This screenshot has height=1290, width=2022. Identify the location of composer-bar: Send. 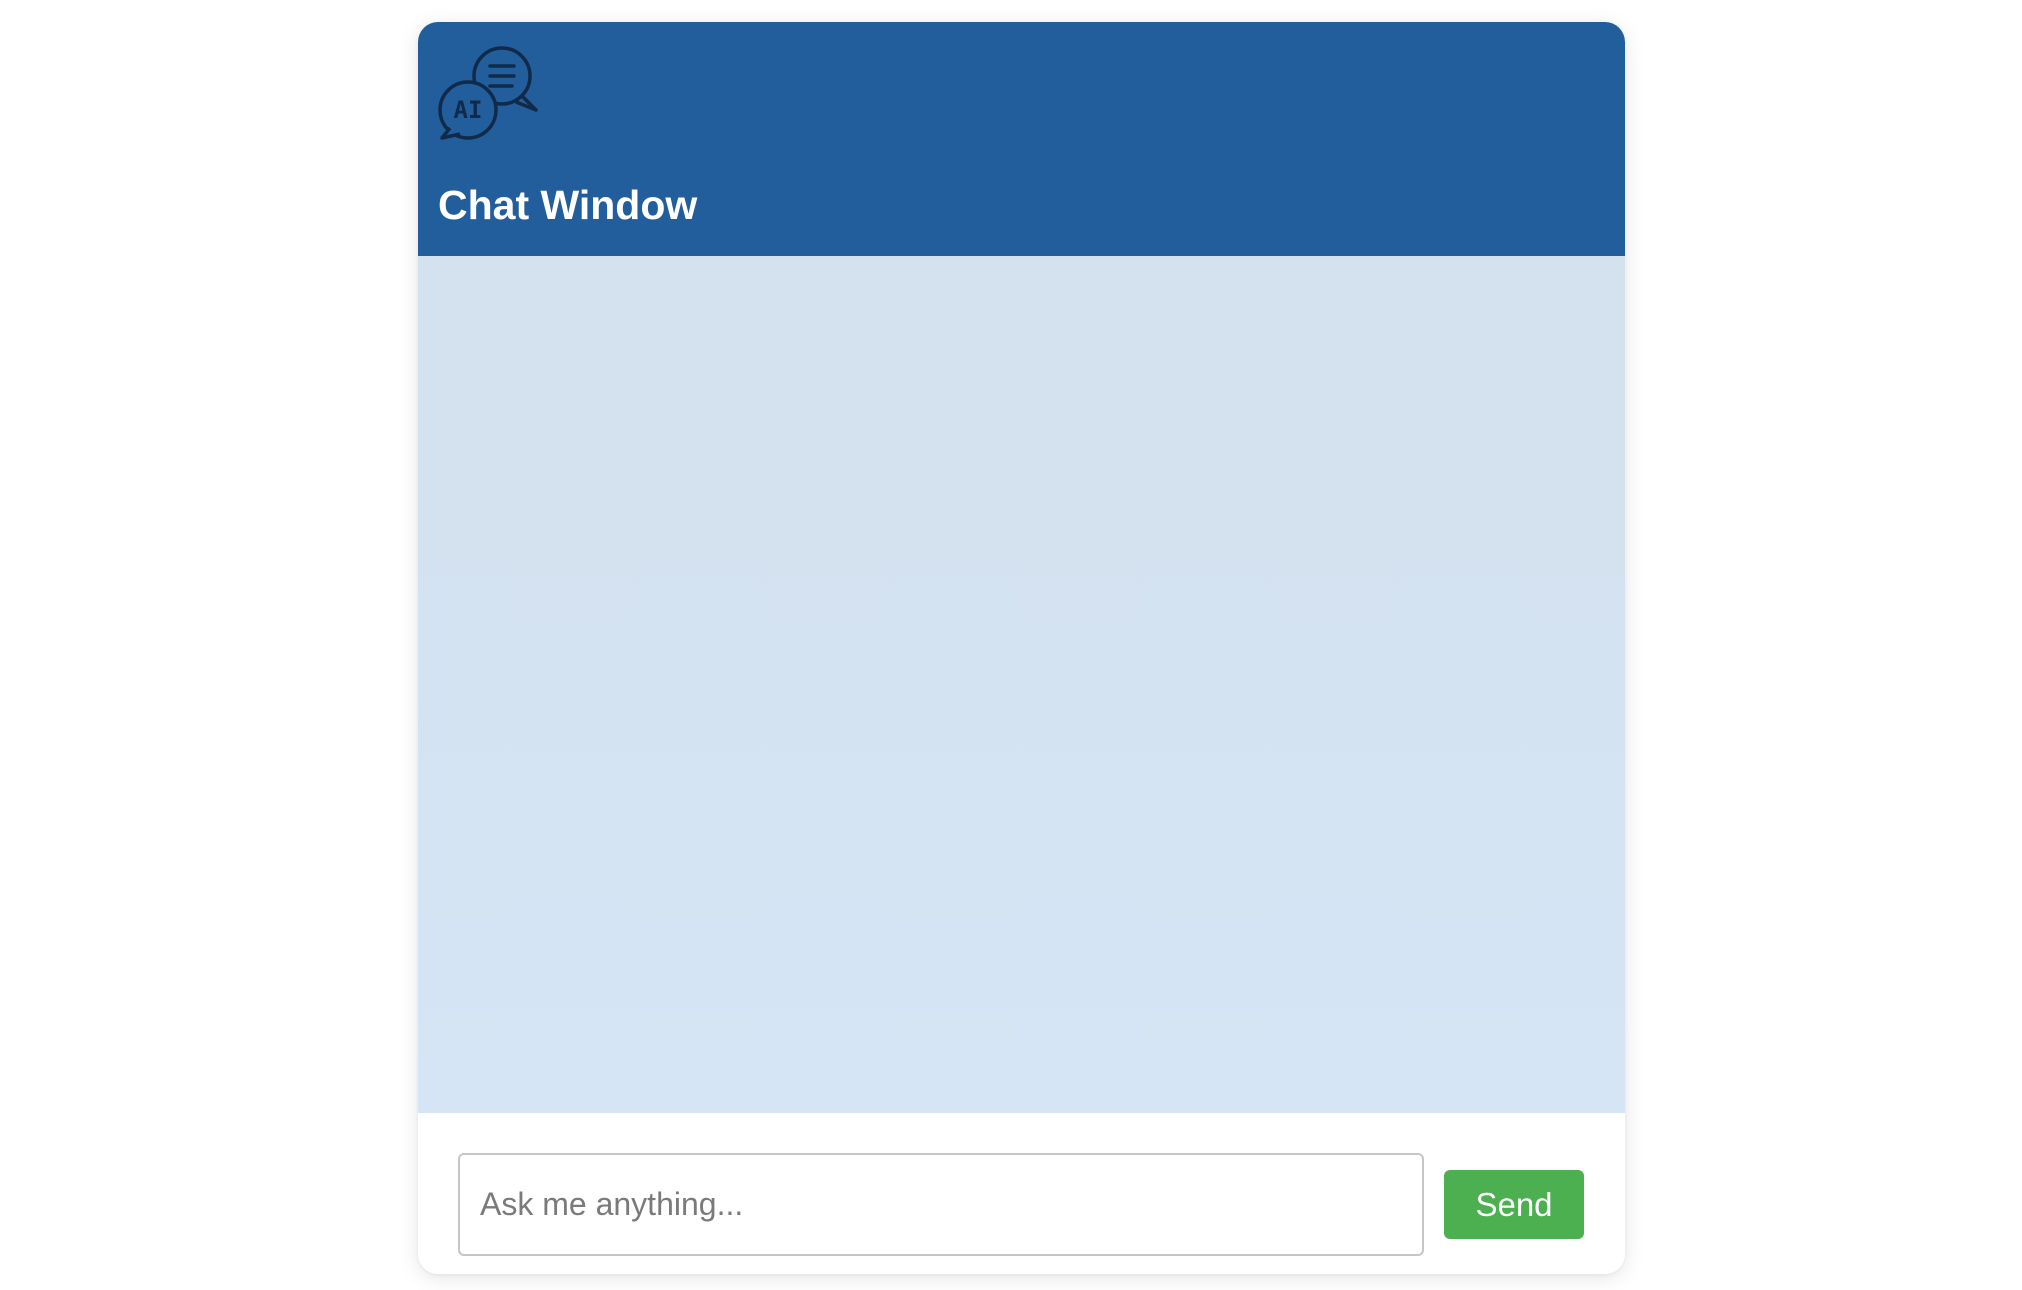
(1021, 1193).